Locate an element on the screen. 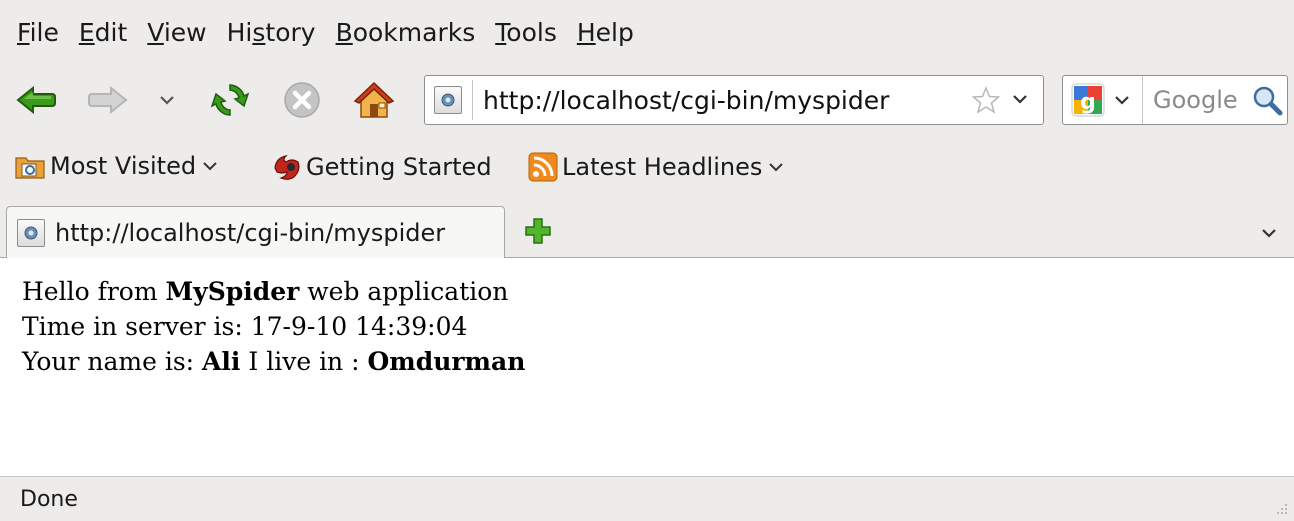 The height and width of the screenshot is (521, 1294). menu-tools: Tools is located at coordinates (526, 32).